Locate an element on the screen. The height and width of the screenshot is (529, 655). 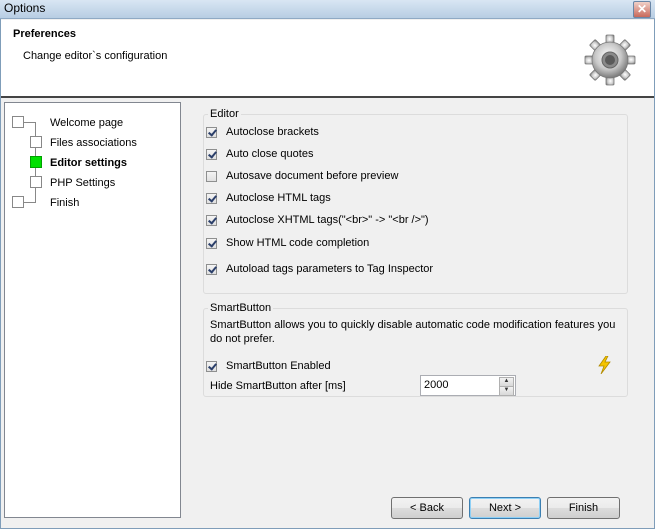
gear-icon is located at coordinates (610, 60).